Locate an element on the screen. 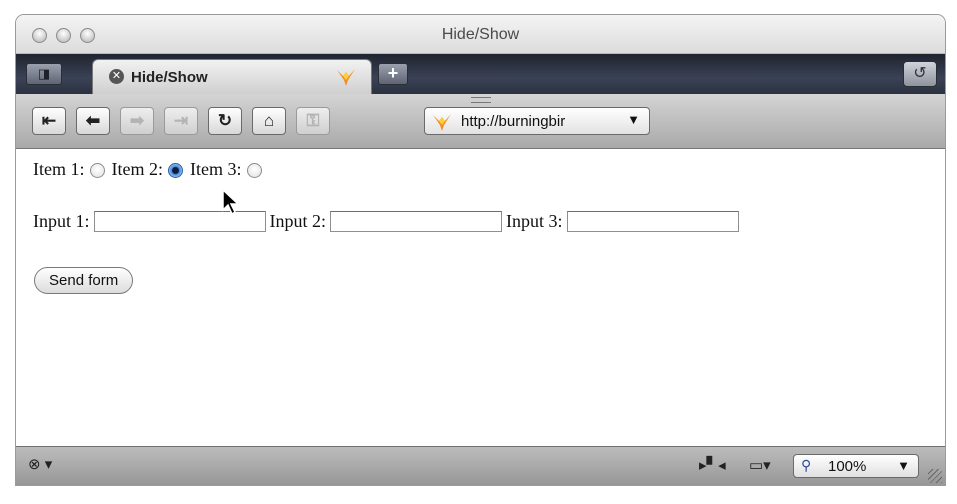 The width and height of the screenshot is (957, 504). image-toggle-icon: ▭▾ is located at coordinates (760, 465).